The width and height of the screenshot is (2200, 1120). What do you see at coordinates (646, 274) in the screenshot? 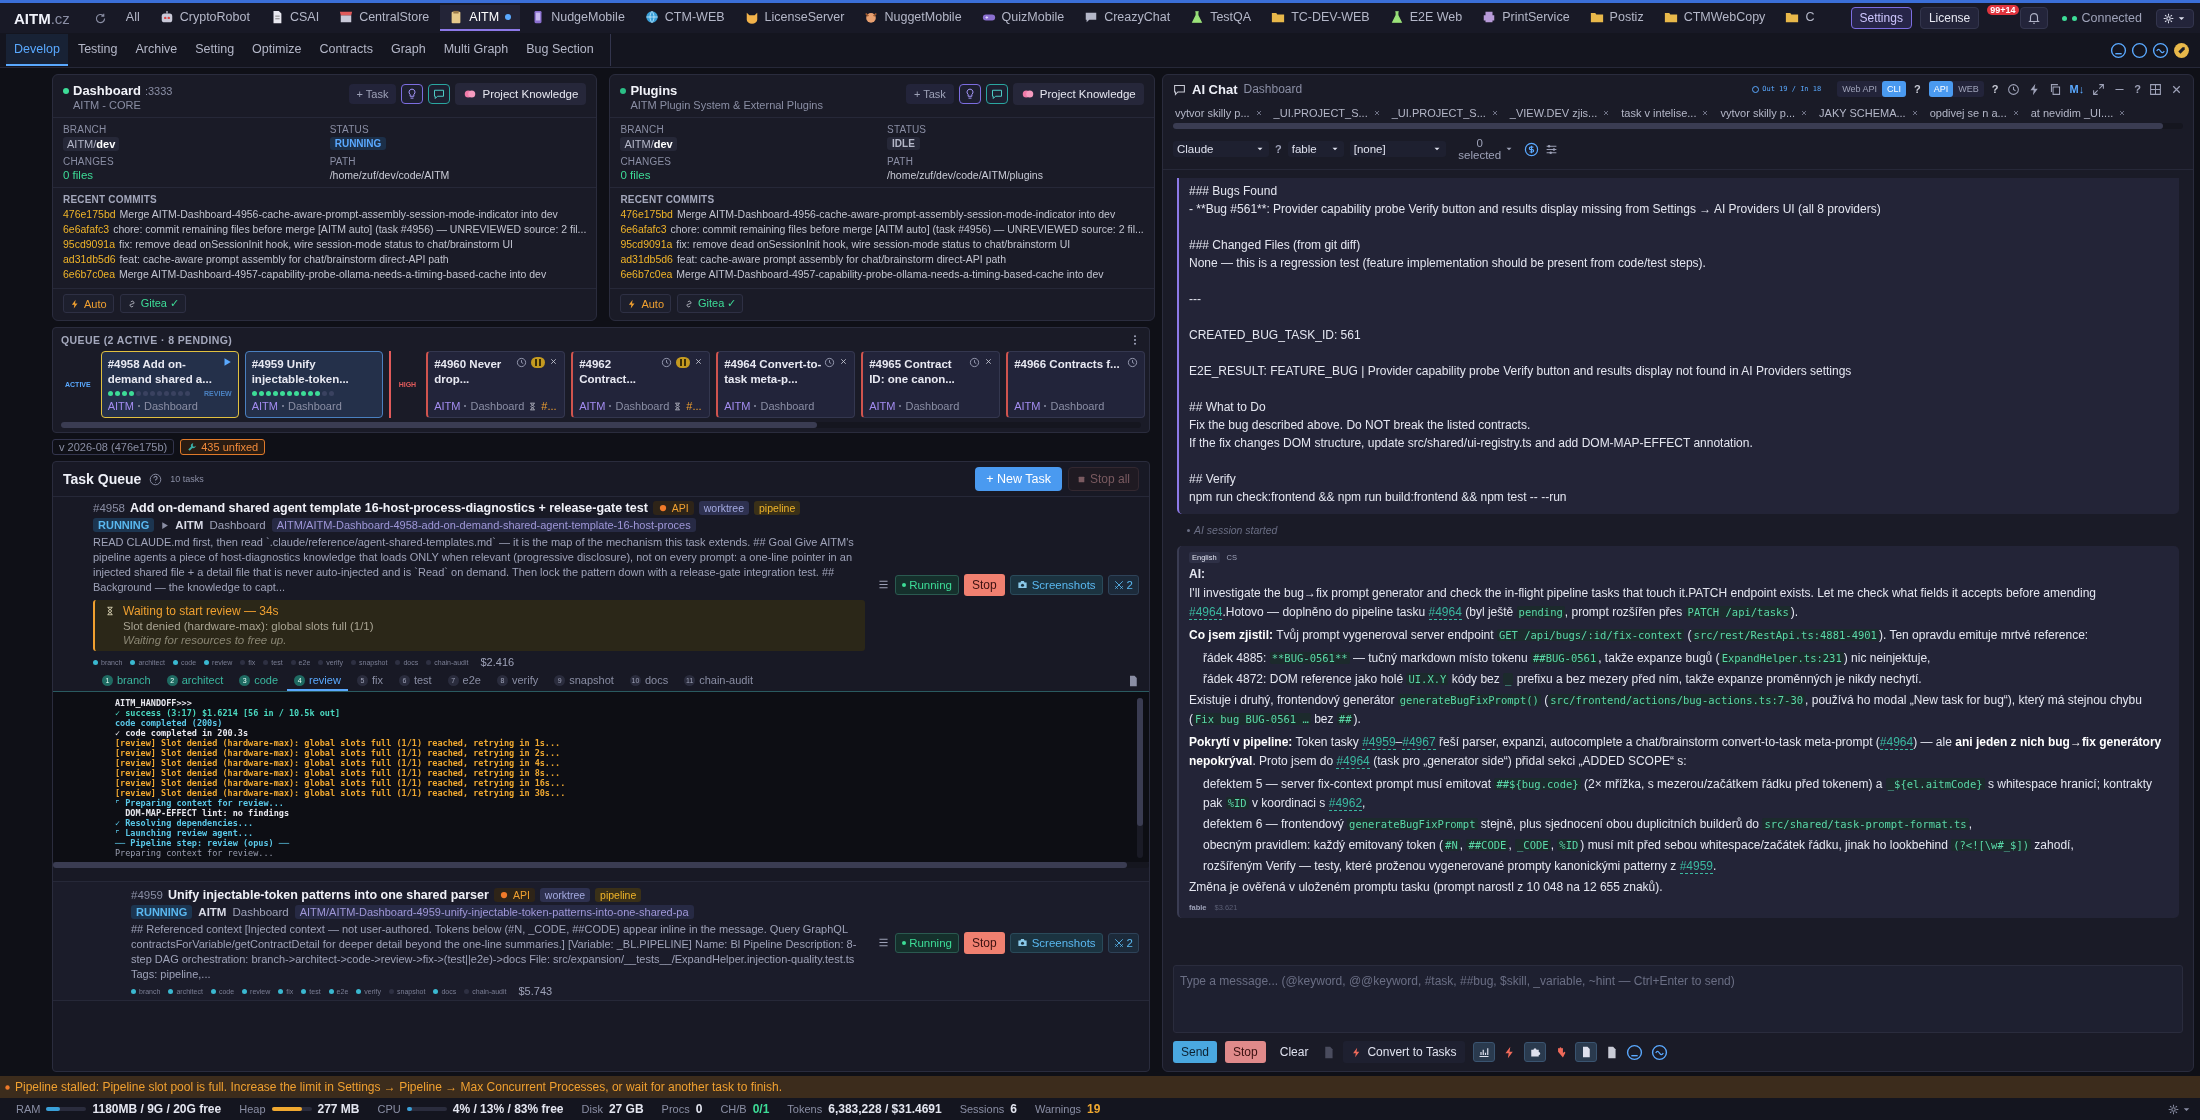
I see `commit-hash: 6e6b7c0ea` at bounding box center [646, 274].